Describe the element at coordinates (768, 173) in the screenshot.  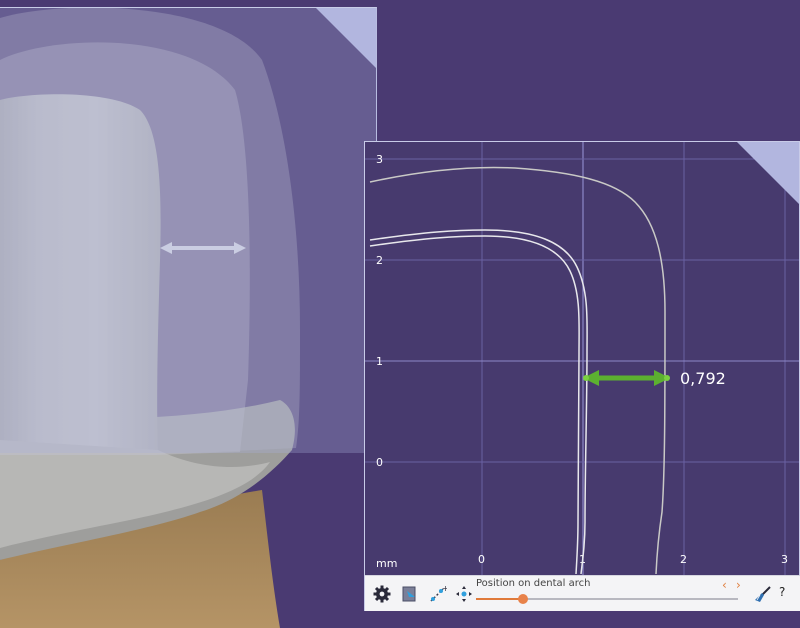
I see `section-corner-fold` at that location.